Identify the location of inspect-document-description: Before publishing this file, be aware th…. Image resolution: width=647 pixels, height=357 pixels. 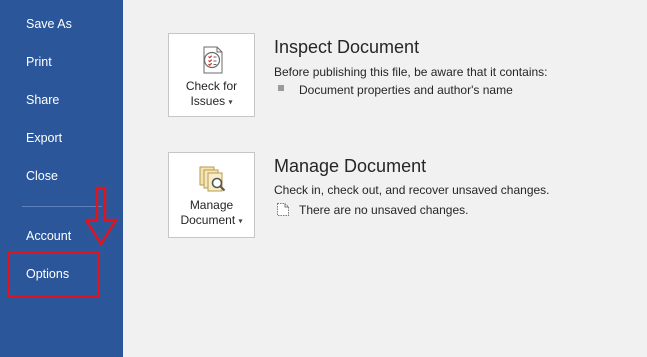
(411, 72).